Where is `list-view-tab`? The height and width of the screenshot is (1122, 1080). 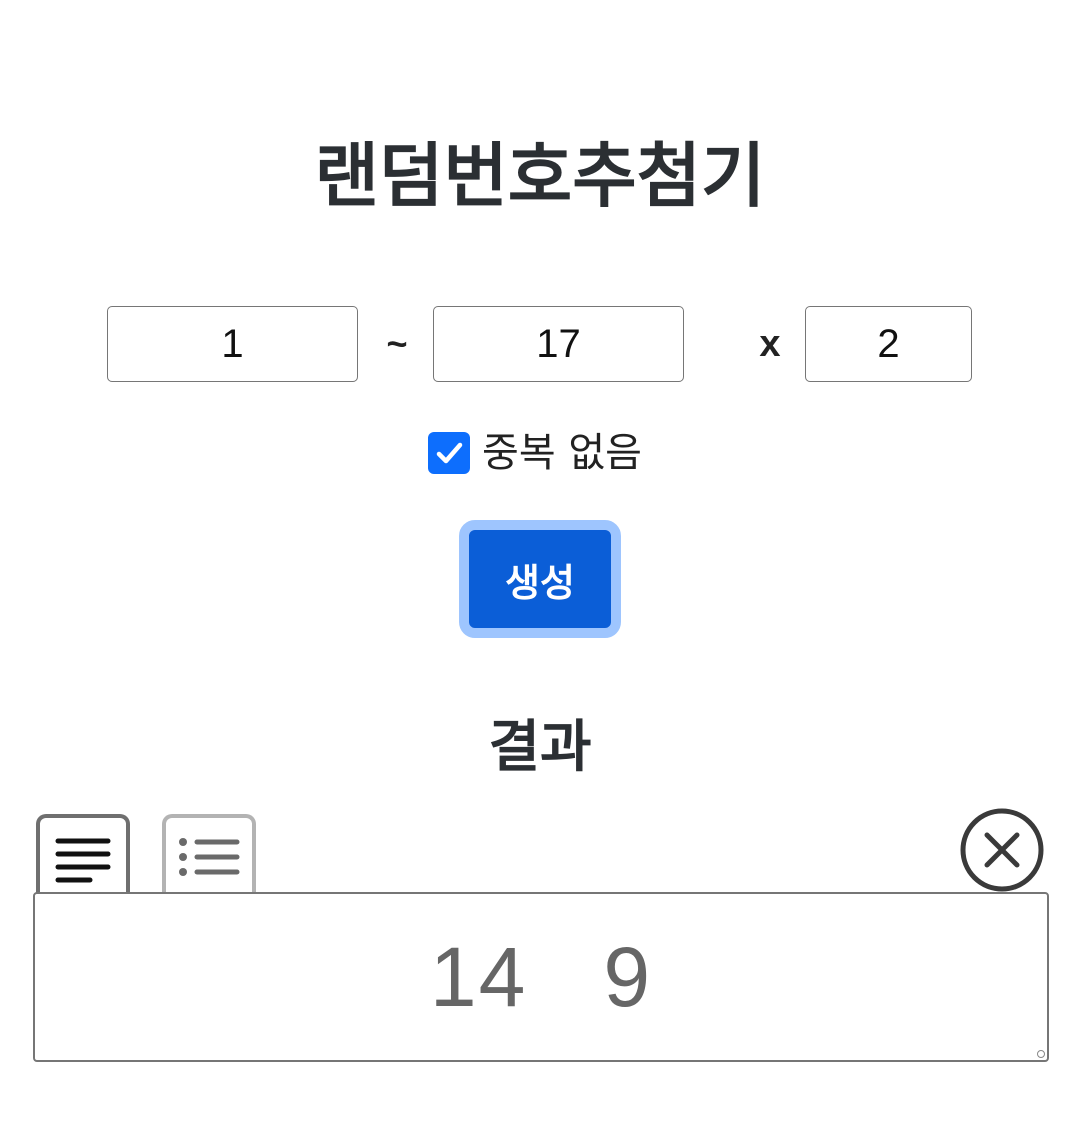 list-view-tab is located at coordinates (209, 856).